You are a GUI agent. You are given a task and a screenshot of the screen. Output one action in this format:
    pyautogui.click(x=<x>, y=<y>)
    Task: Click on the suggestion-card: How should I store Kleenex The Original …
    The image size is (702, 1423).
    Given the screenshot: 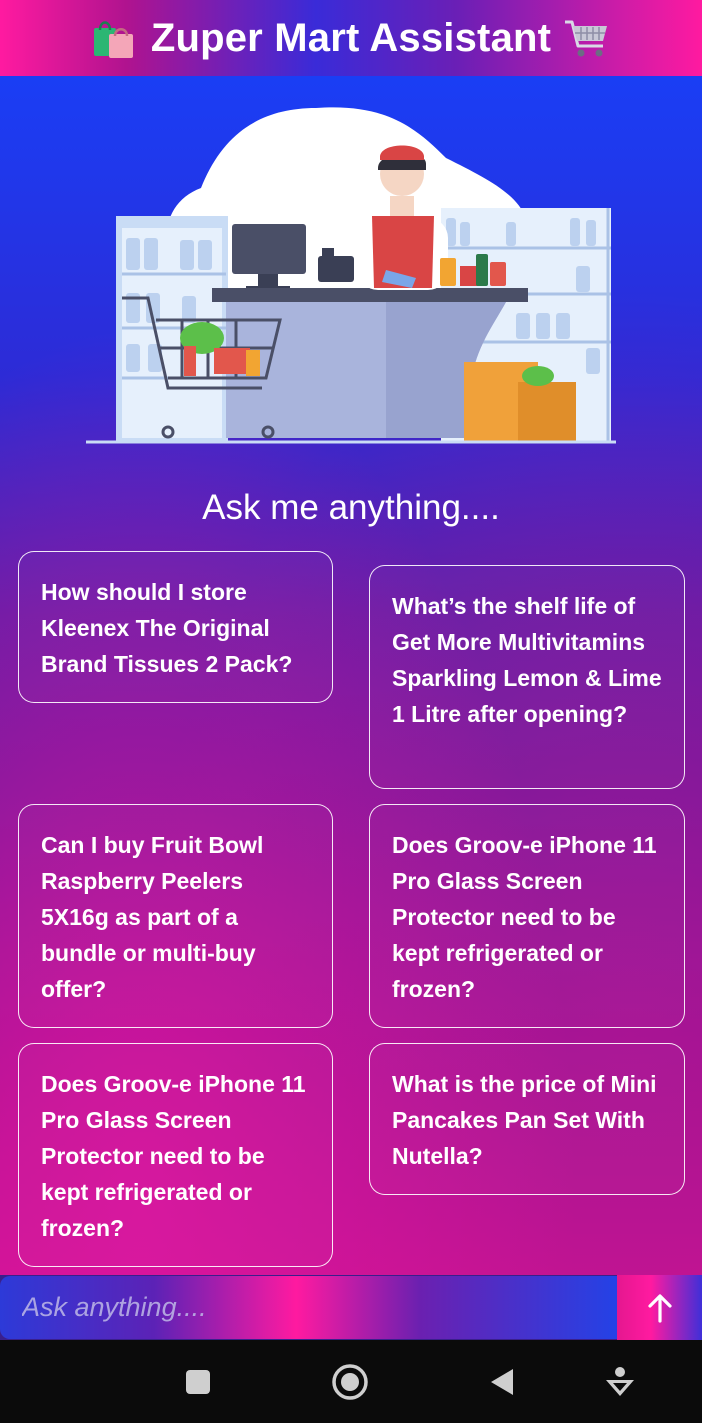 What is the action you would take?
    pyautogui.click(x=175, y=627)
    